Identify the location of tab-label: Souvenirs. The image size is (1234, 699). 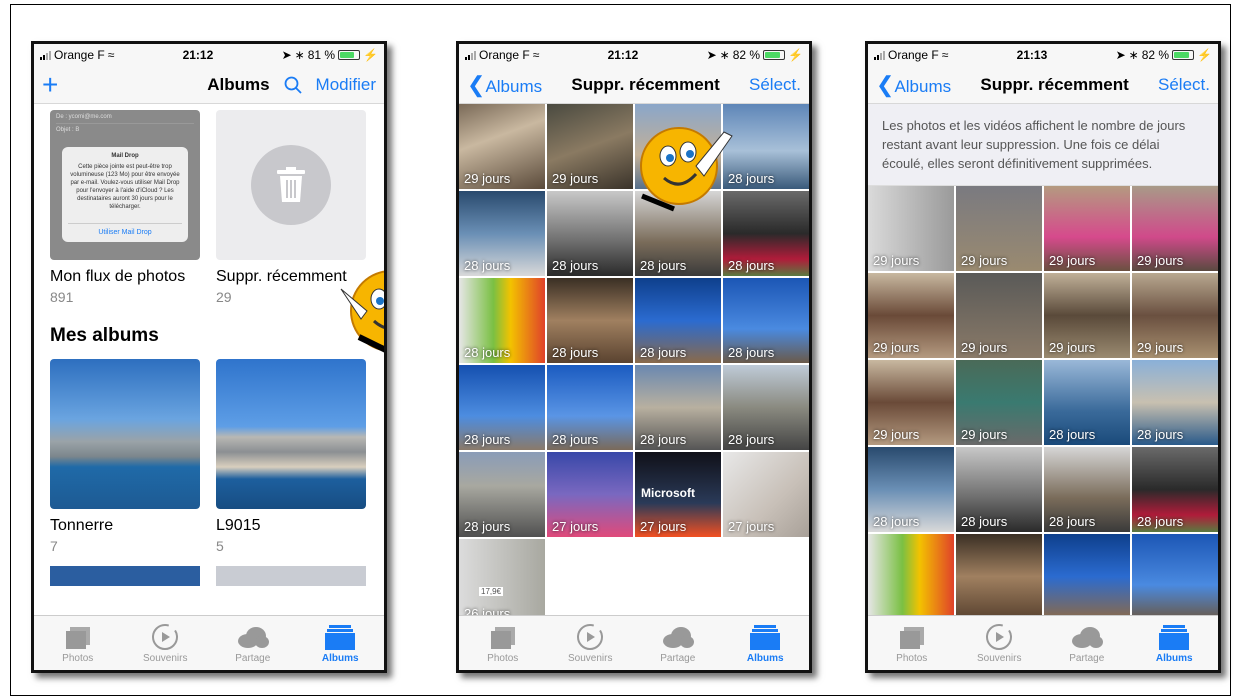
(999, 658).